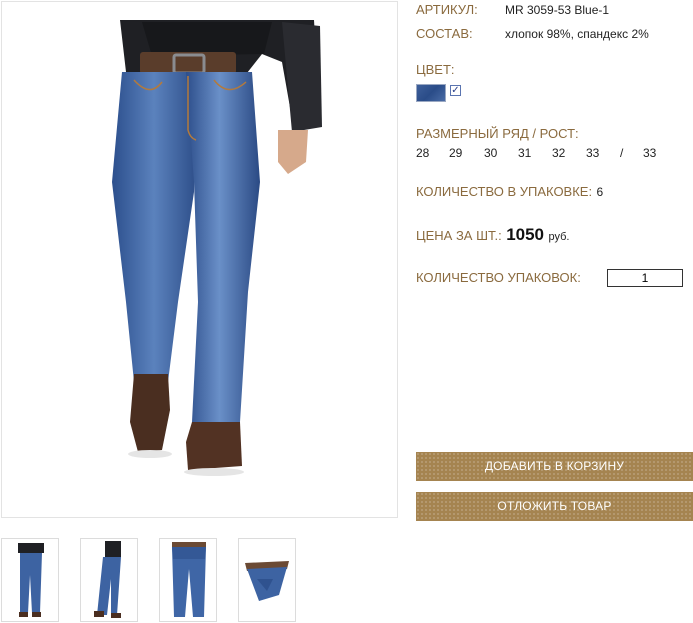 Image resolution: width=693 pixels, height=623 pixels. Describe the element at coordinates (504, 191) in the screenshot. I see `pack-quantity-label: КОЛИЧЕСТВО В УПАКОВКЕ:` at that location.